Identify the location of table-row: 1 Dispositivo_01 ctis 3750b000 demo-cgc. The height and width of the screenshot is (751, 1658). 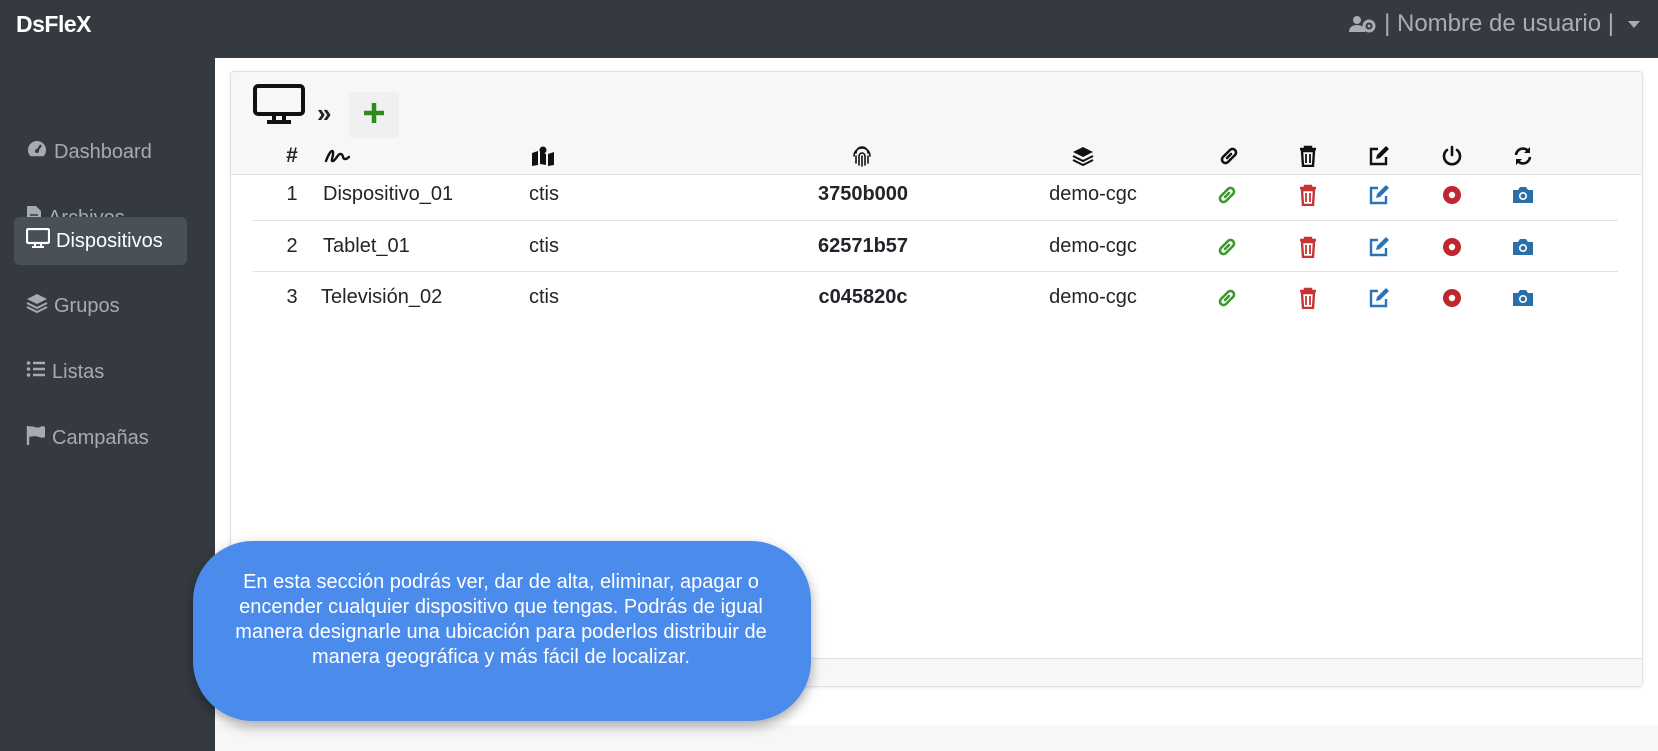
(935, 194).